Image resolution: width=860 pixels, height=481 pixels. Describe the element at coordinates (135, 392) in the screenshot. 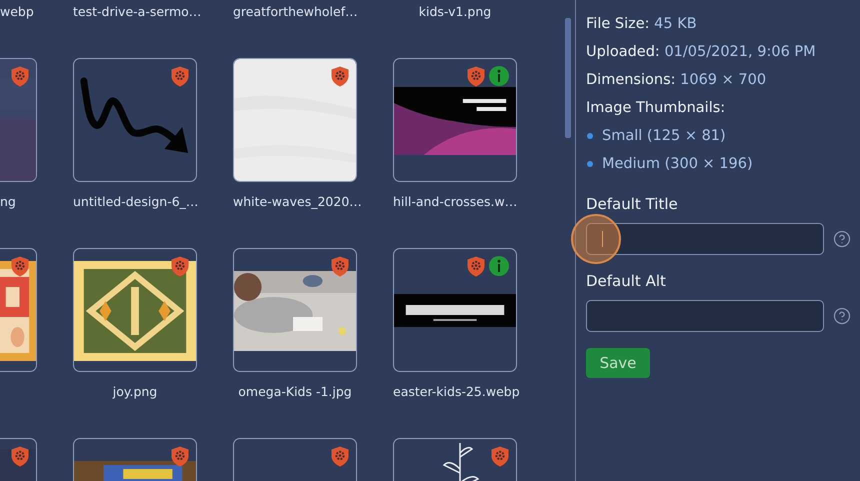

I see `file-name: joy.png` at that location.